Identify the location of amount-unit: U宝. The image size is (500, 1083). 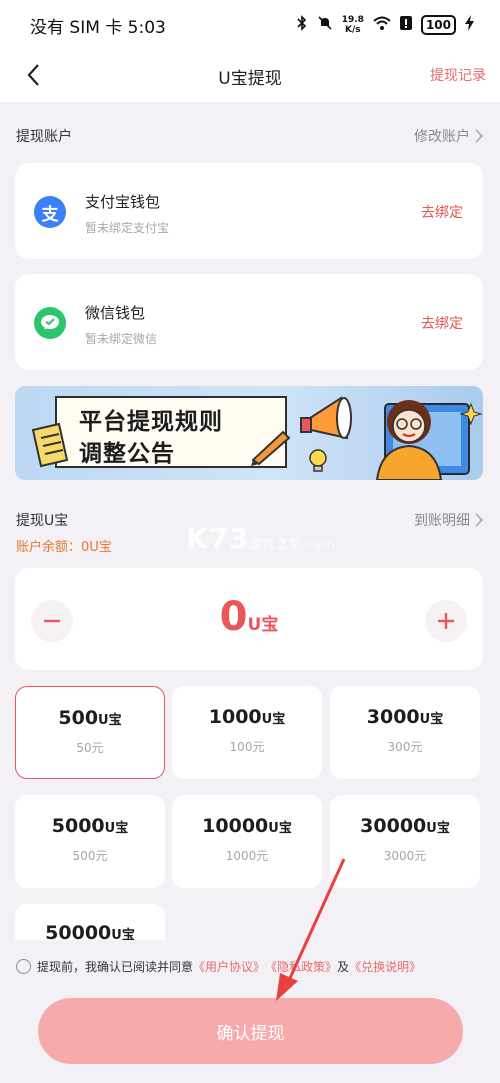
(263, 625).